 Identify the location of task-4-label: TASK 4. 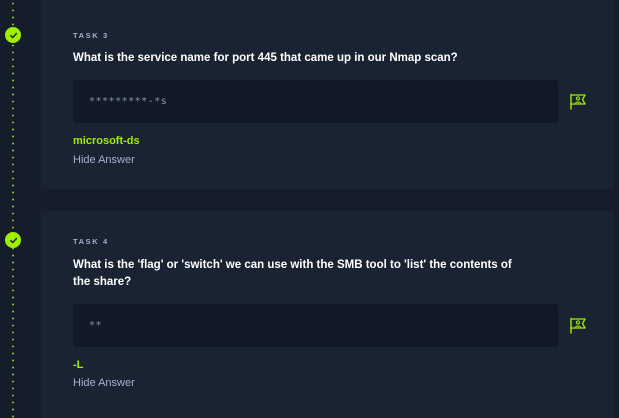
(91, 241).